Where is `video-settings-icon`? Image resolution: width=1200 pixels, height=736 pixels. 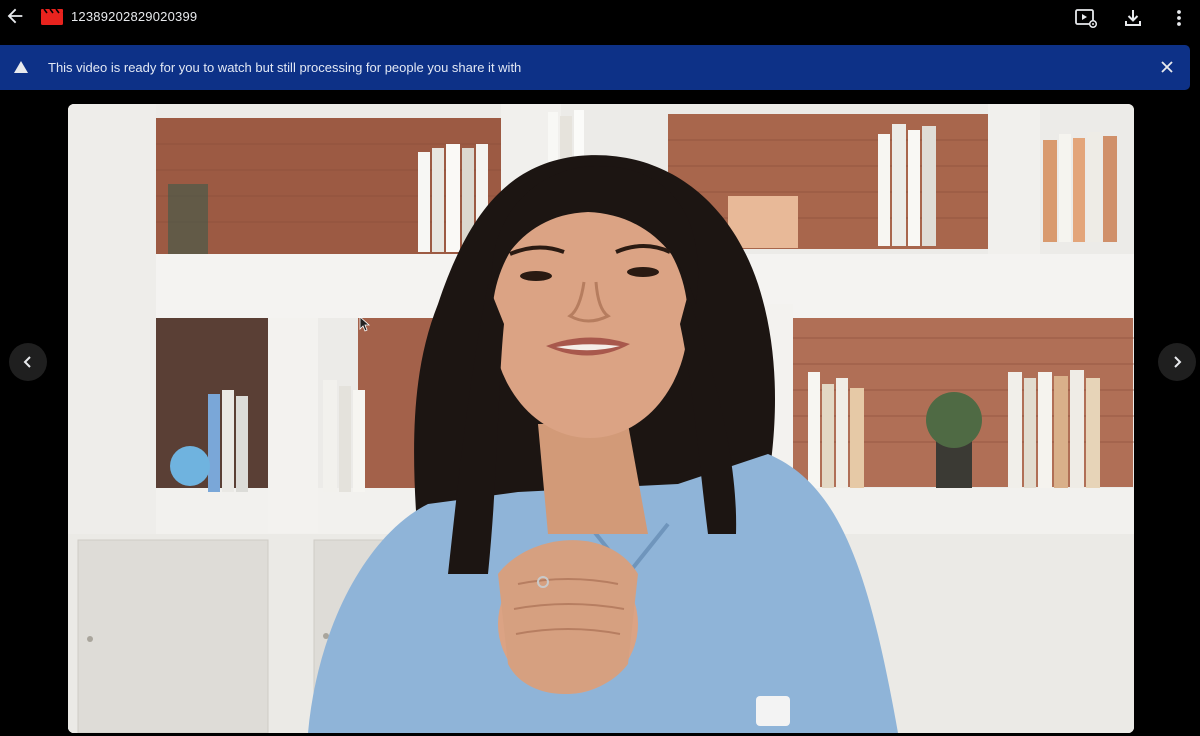
video-settings-icon is located at coordinates (1086, 19).